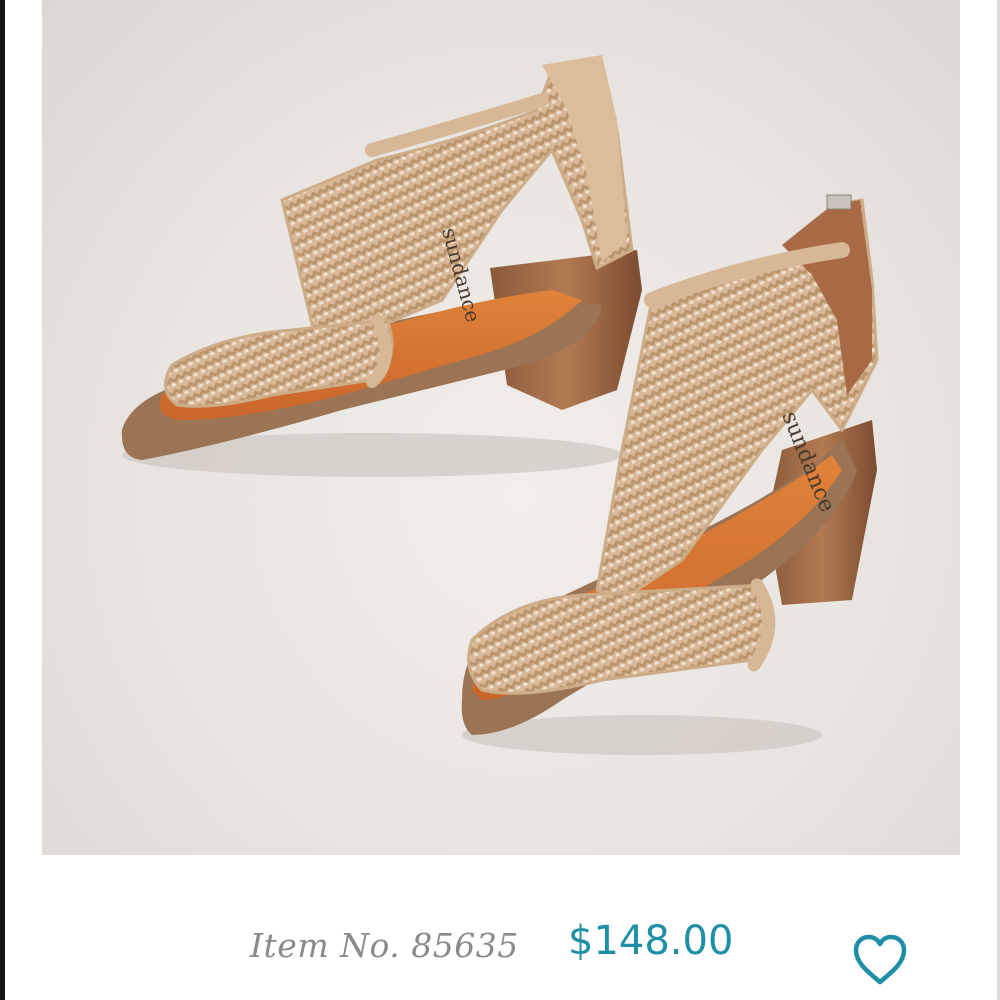 Image resolution: width=1000 pixels, height=1000 pixels. Describe the element at coordinates (2, 500) in the screenshot. I see `left-edge-border` at that location.